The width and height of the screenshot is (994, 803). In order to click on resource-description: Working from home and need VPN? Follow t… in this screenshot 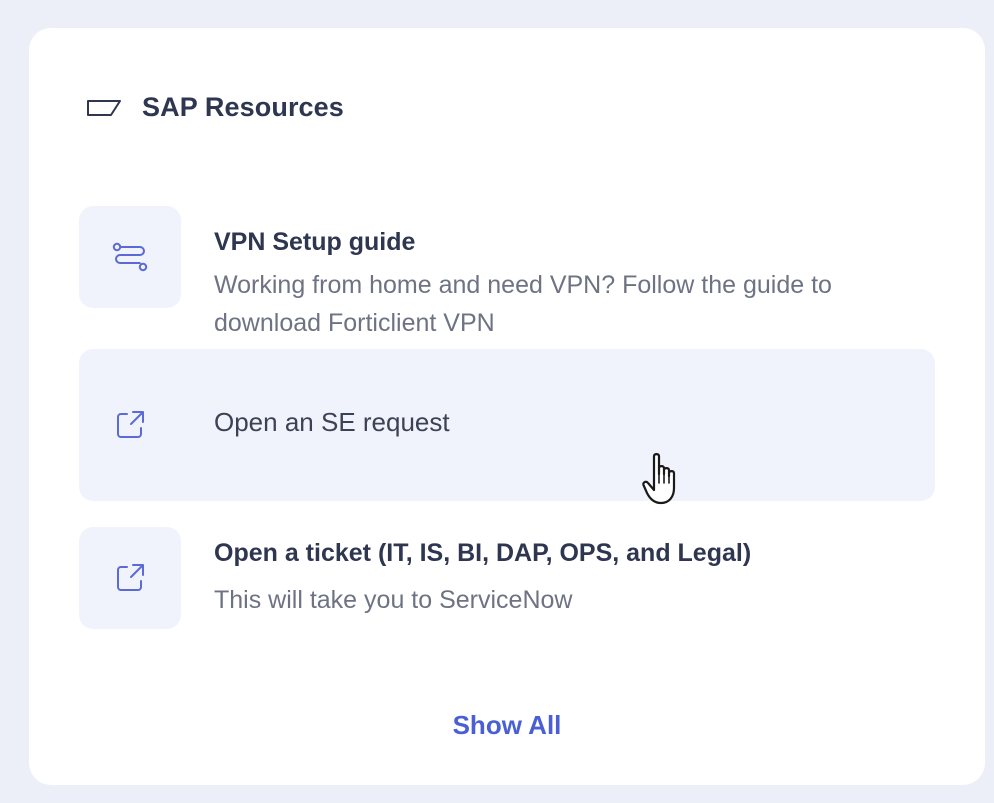, I will do `click(523, 304)`.